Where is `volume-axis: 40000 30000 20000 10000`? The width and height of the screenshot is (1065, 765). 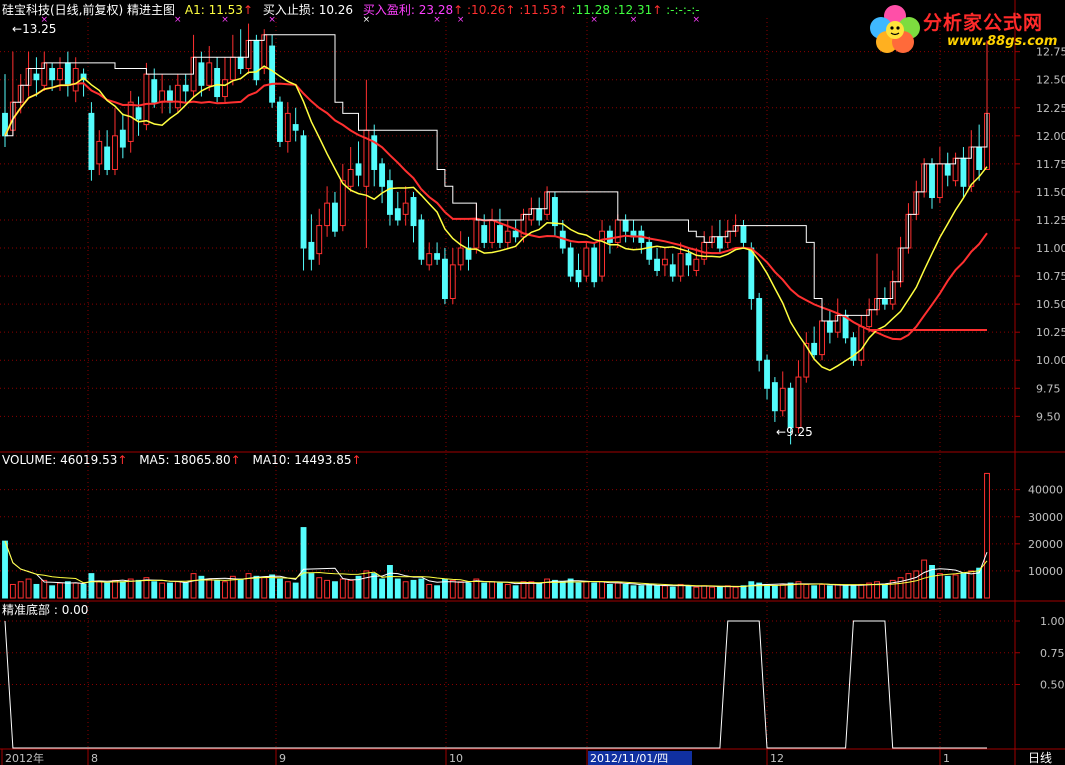 volume-axis: 40000 30000 20000 10000 is located at coordinates (1039, 531).